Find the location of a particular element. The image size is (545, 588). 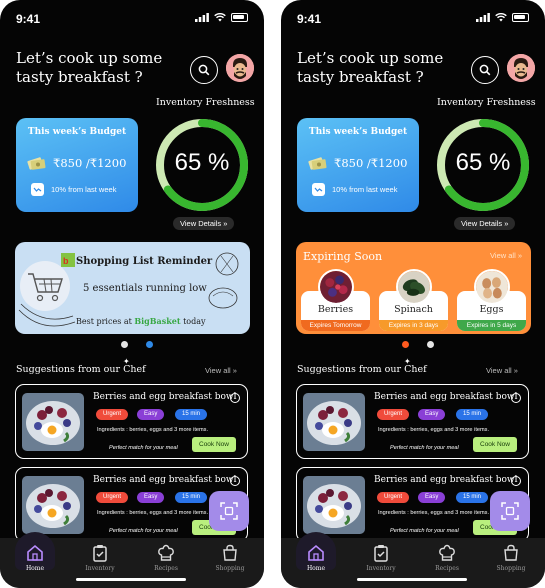

signal-icon is located at coordinates (483, 17).